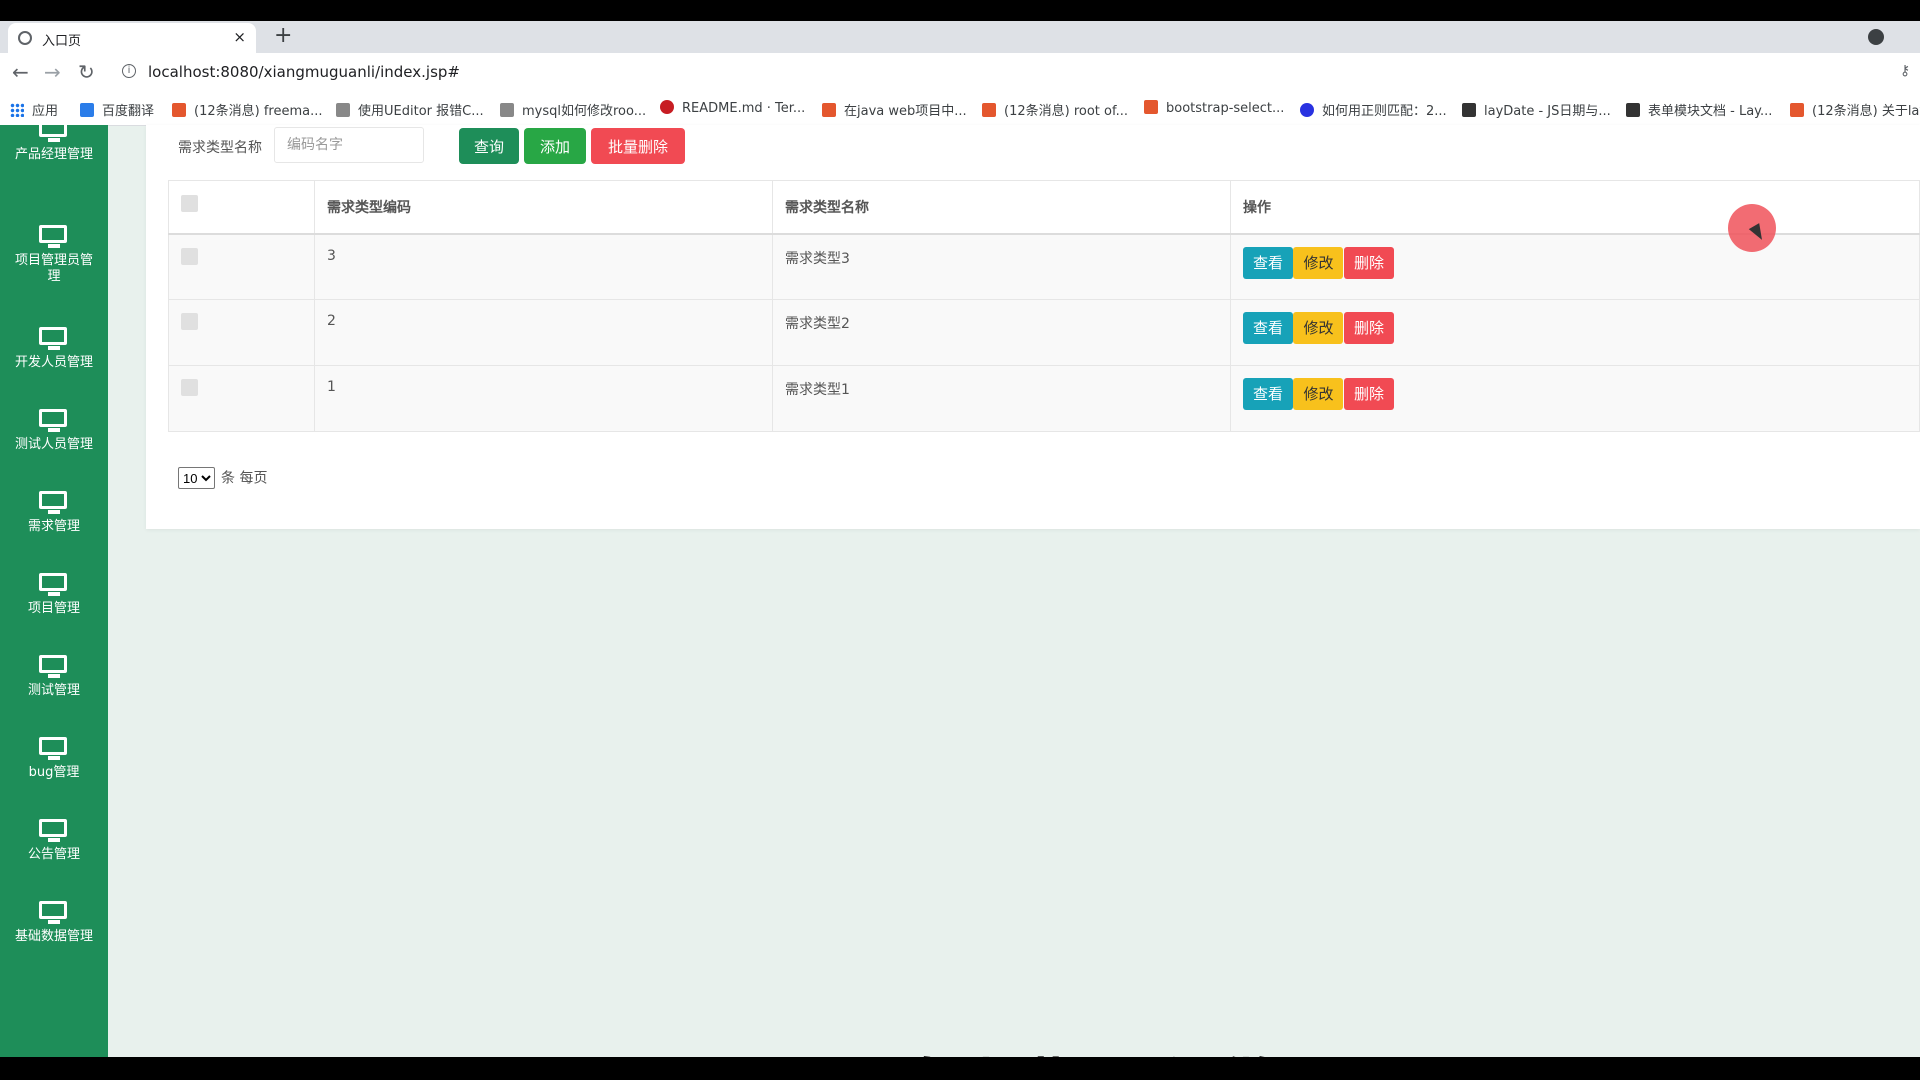 The height and width of the screenshot is (1080, 1920). Describe the element at coordinates (239, 37) in the screenshot. I see `tab-close-icon: ×` at that location.